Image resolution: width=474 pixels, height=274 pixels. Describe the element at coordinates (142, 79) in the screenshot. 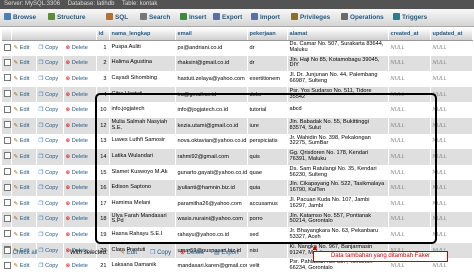

I see `cell-nama: Cayadi Sihombing` at that location.